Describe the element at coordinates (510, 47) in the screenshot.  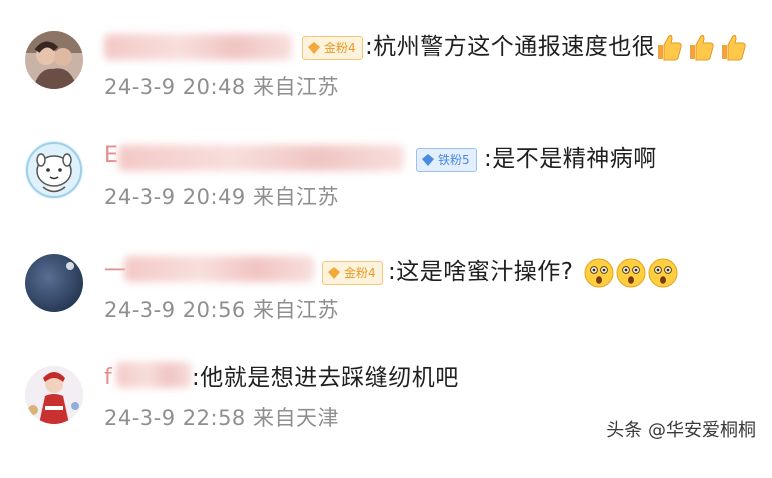
I see `comment-text: :杭州警方这个通报速度也很` at that location.